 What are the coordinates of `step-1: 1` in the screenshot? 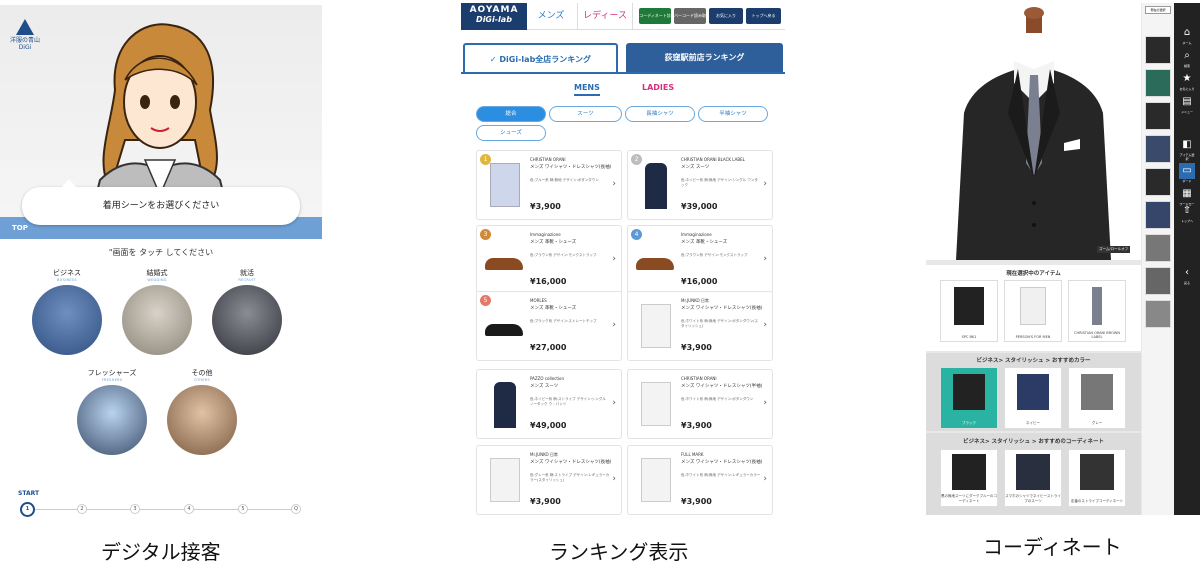 It's located at (27, 509).